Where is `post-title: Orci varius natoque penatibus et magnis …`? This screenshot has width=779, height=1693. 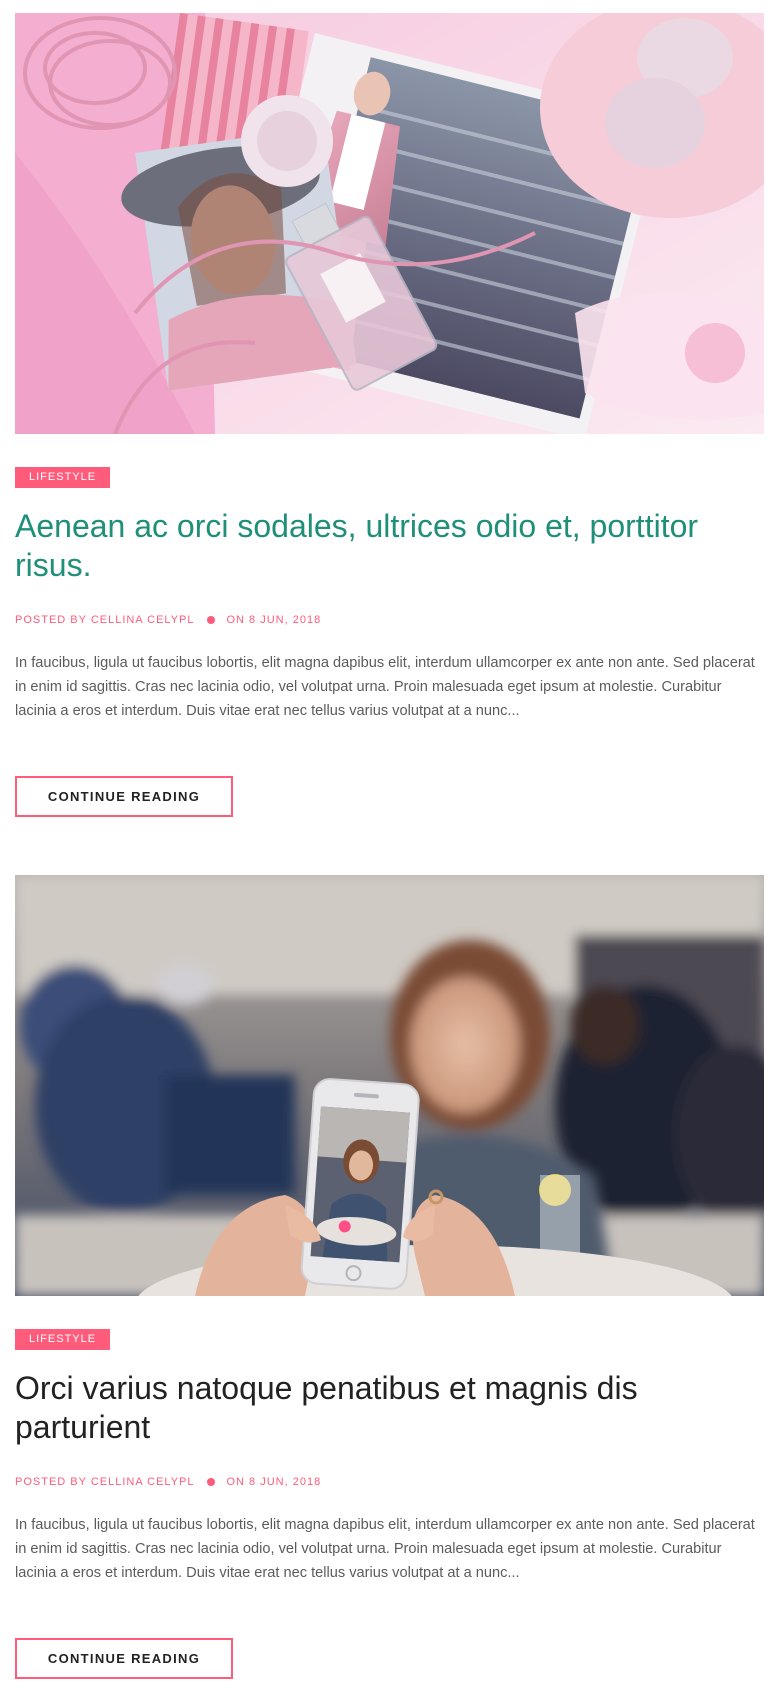
post-title: Orci varius natoque penatibus et magnis … is located at coordinates (389, 1408).